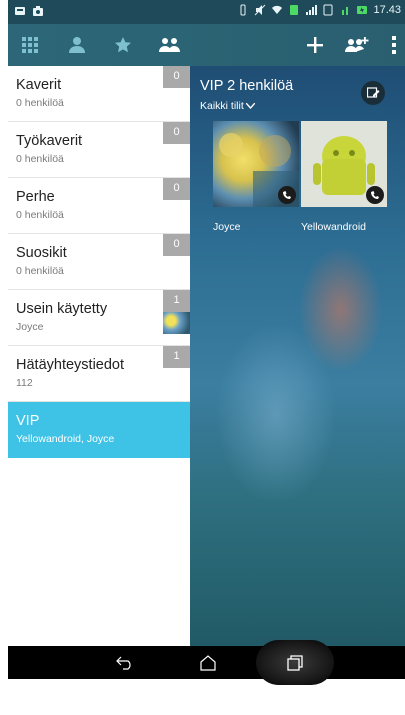 The width and height of the screenshot is (405, 715). What do you see at coordinates (99, 262) in the screenshot?
I see `group-item-suosikit: Suosikit 0 henkilöä 0` at bounding box center [99, 262].